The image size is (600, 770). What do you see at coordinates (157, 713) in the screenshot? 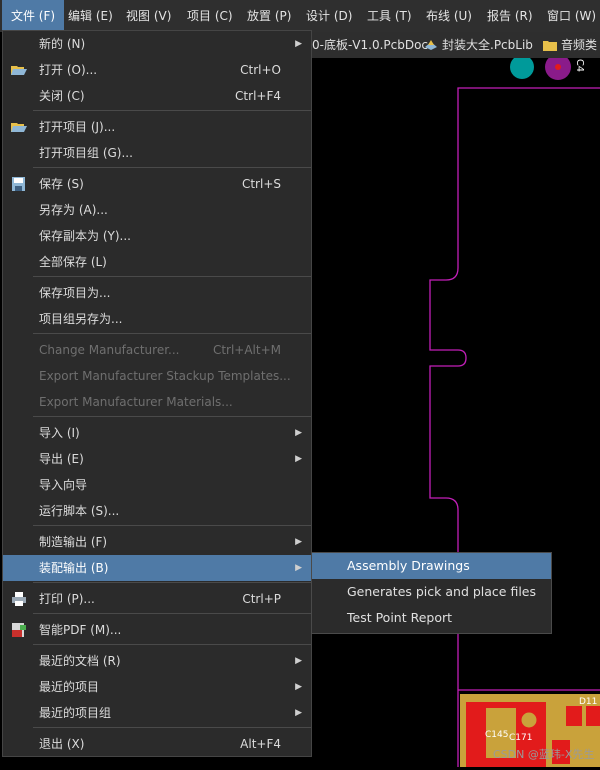
I see `menu-item-recent-project-groups: 最近的项目组 ▶` at bounding box center [157, 713].